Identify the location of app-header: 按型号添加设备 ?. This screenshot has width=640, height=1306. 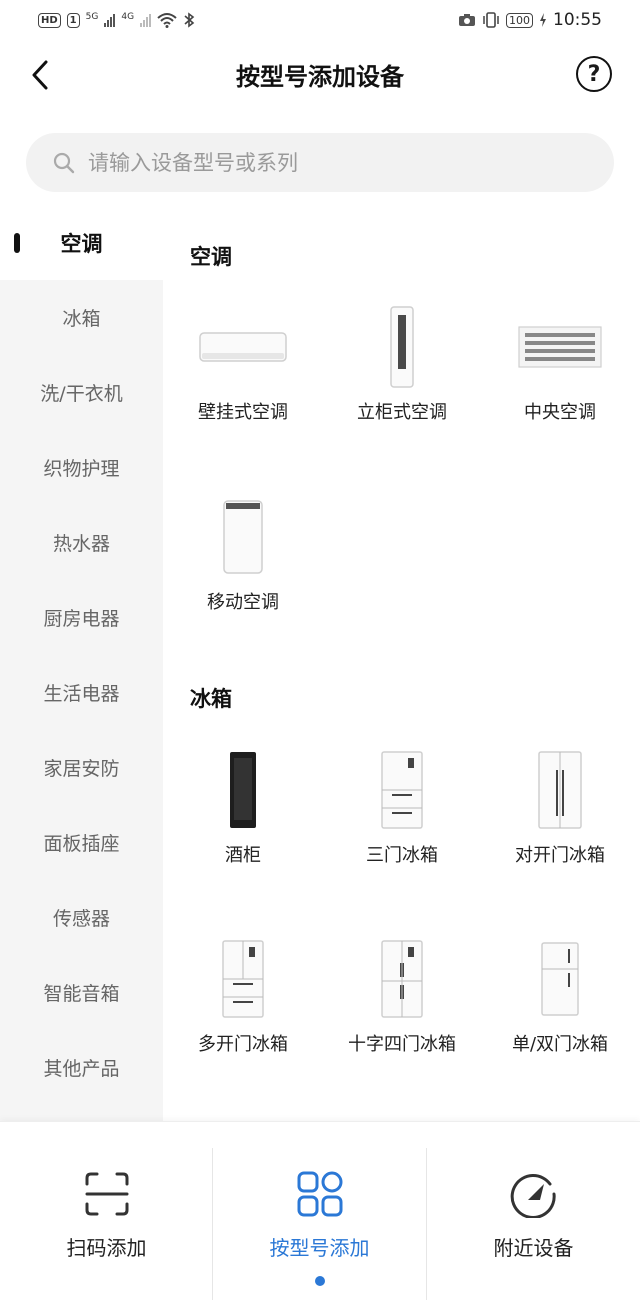
(320, 74).